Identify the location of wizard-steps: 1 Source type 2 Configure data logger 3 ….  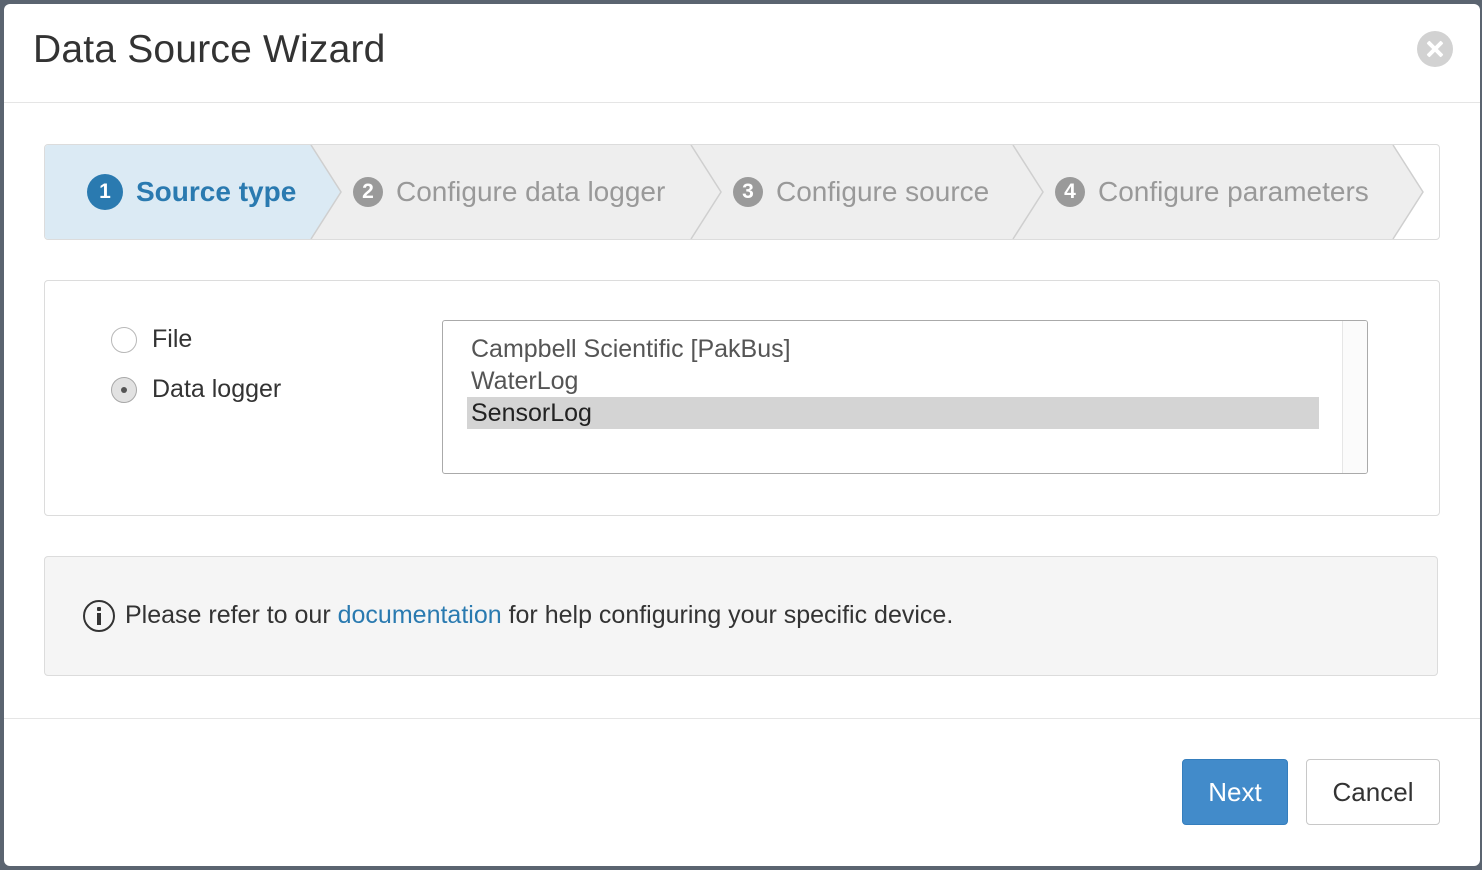
(742, 192).